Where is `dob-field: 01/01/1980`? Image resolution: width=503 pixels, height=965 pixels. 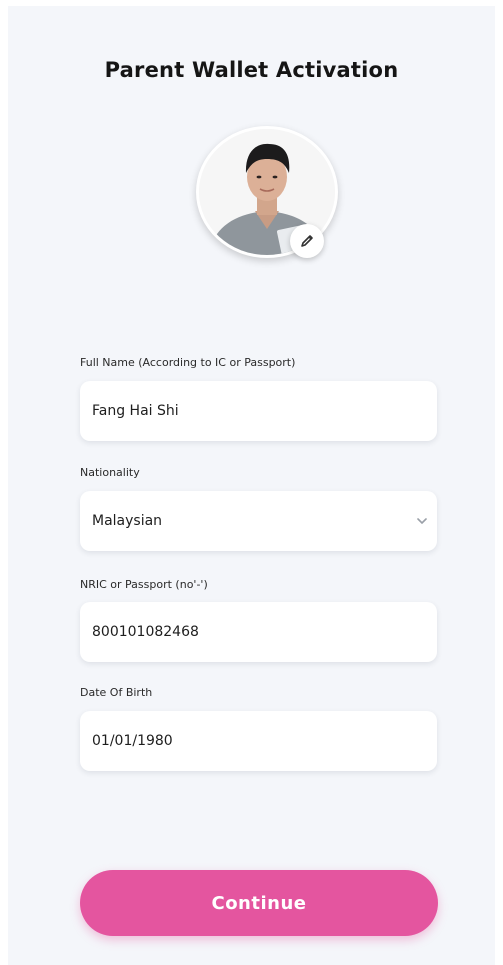 dob-field: 01/01/1980 is located at coordinates (258, 741).